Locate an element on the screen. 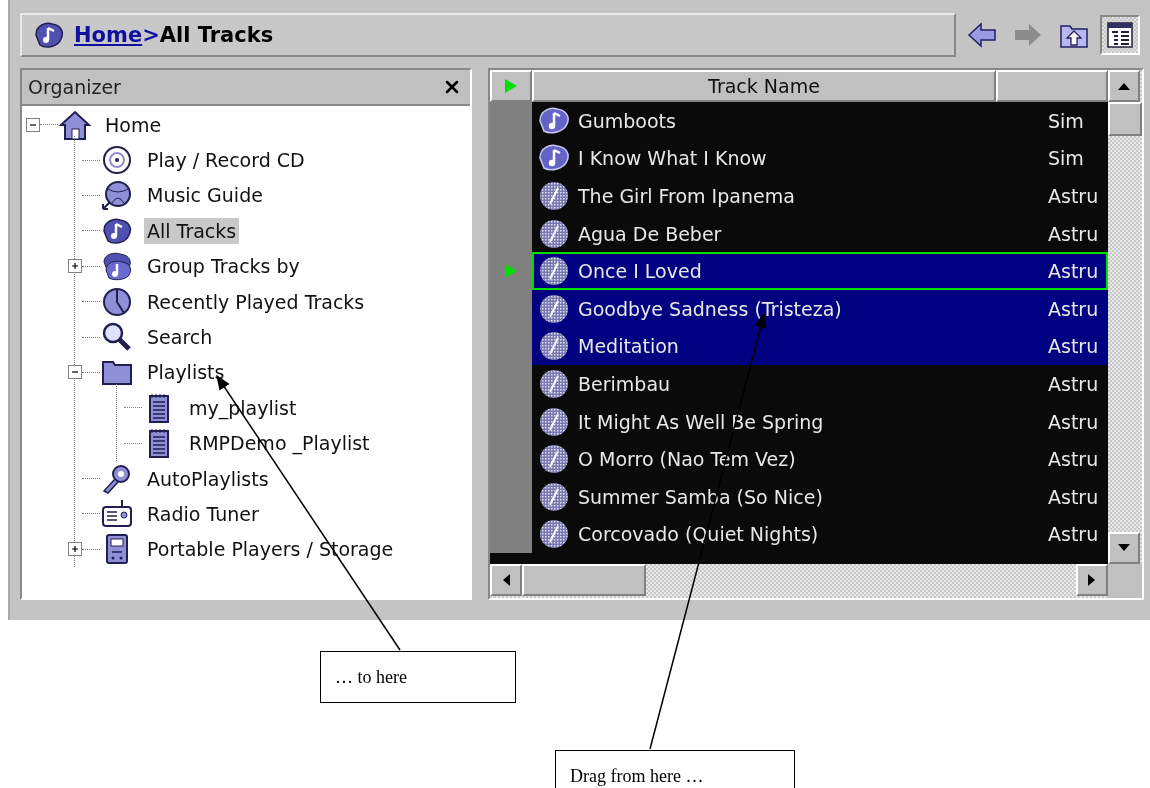 This screenshot has width=1150, height=788. current-location: All Tracks is located at coordinates (216, 35).